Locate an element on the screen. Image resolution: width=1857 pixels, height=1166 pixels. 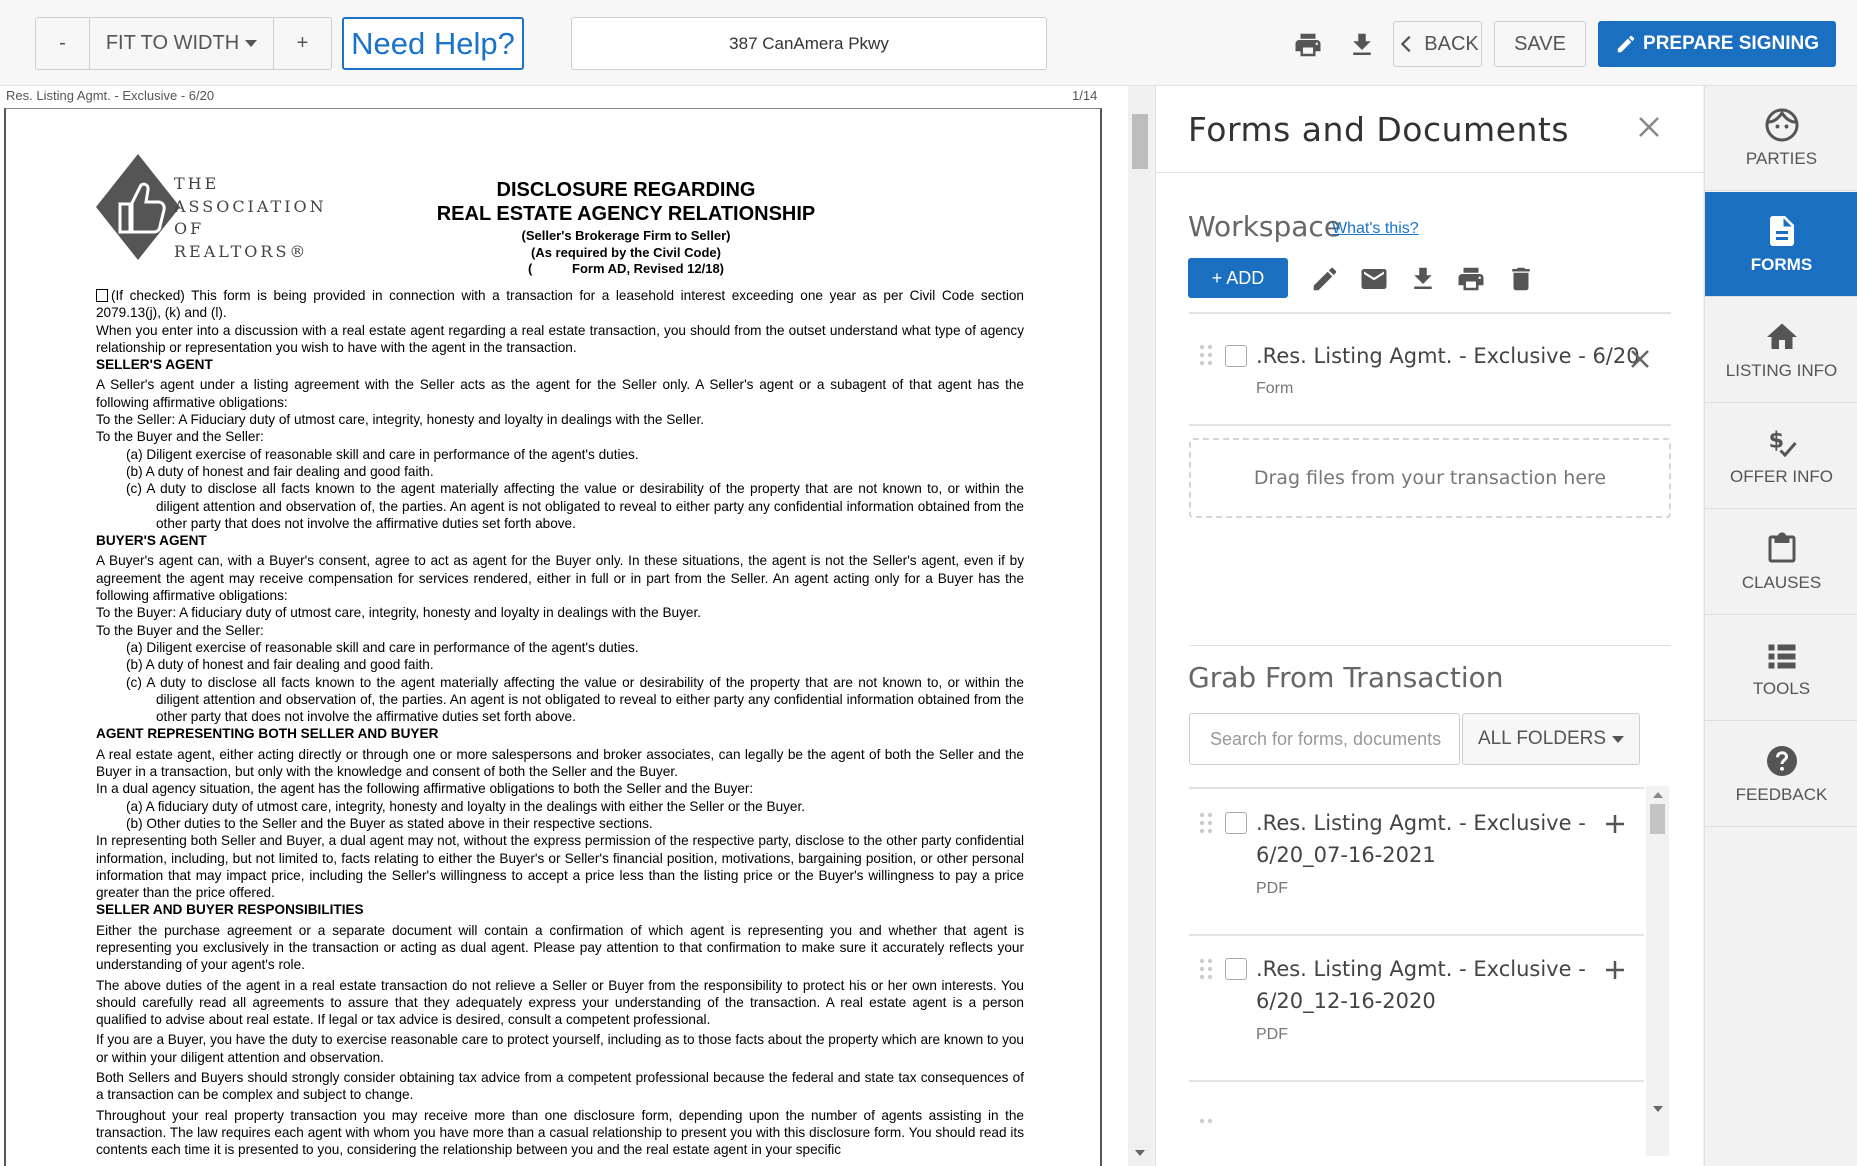
doc-subtitle-2: (As required by the Civil Code) is located at coordinates (626, 252).